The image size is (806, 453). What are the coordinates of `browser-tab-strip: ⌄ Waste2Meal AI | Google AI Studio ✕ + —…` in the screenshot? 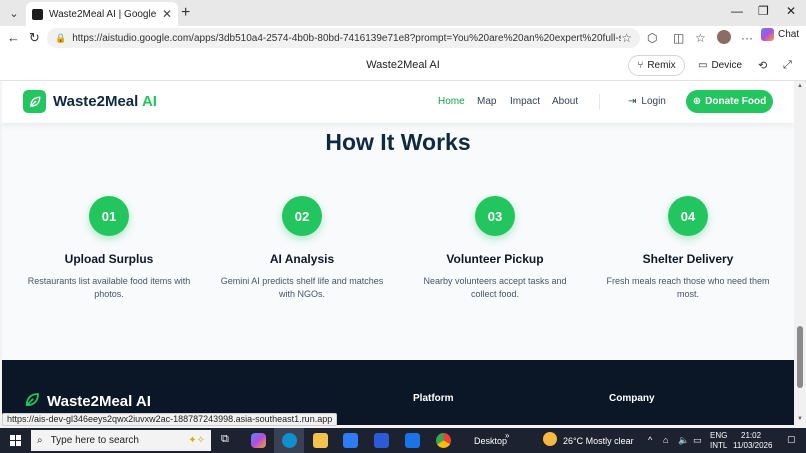 It's located at (403, 13).